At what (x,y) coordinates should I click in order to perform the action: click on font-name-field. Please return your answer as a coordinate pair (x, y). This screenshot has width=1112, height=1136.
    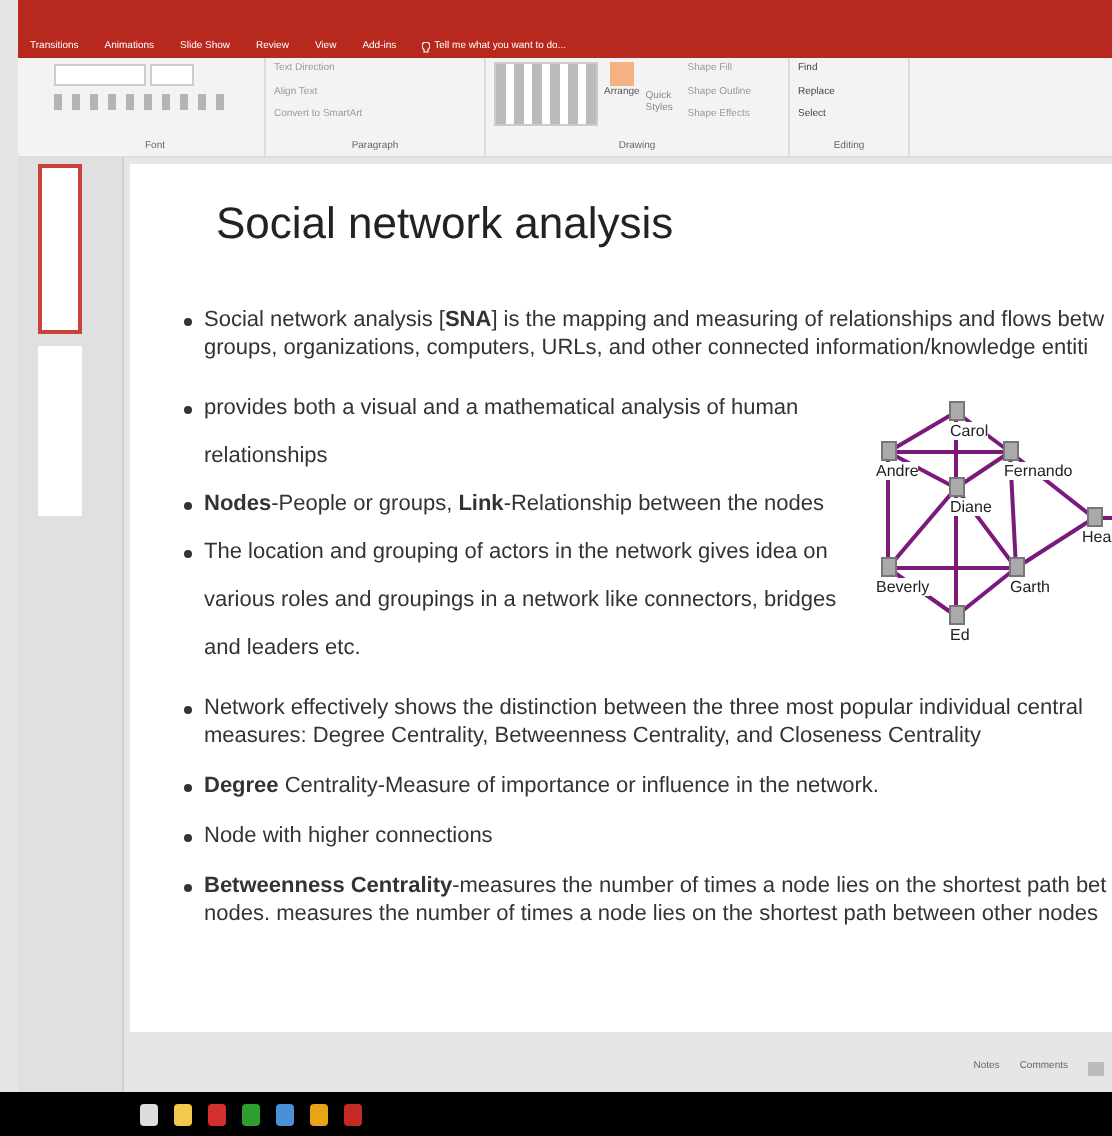
    Looking at the image, I should click on (100, 75).